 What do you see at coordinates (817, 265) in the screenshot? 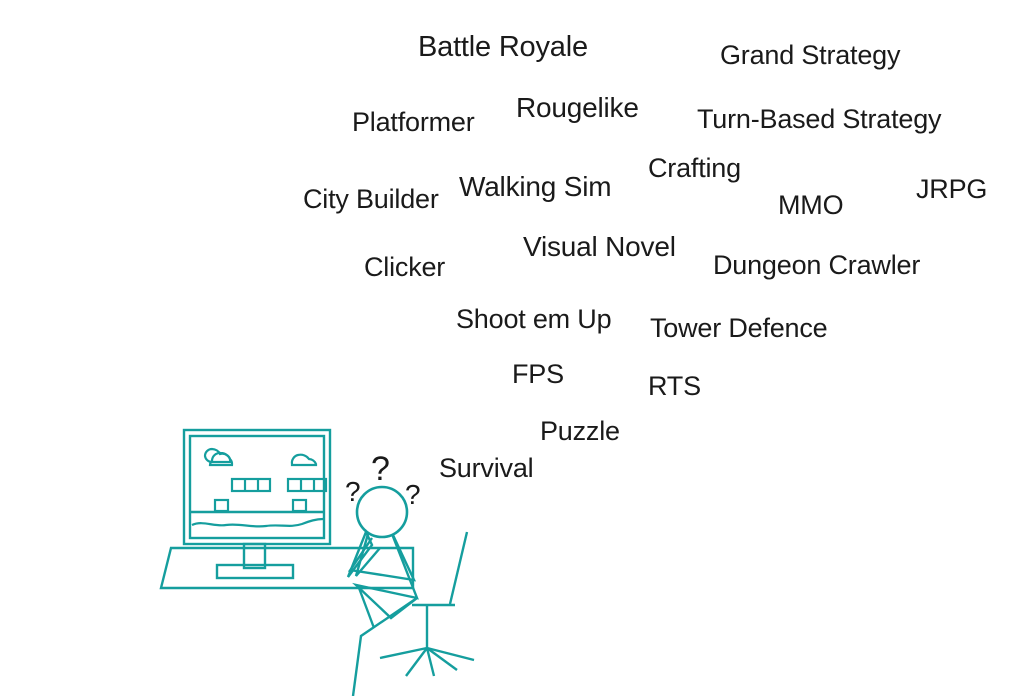
I see `genre-label: Dungeon Crawler` at bounding box center [817, 265].